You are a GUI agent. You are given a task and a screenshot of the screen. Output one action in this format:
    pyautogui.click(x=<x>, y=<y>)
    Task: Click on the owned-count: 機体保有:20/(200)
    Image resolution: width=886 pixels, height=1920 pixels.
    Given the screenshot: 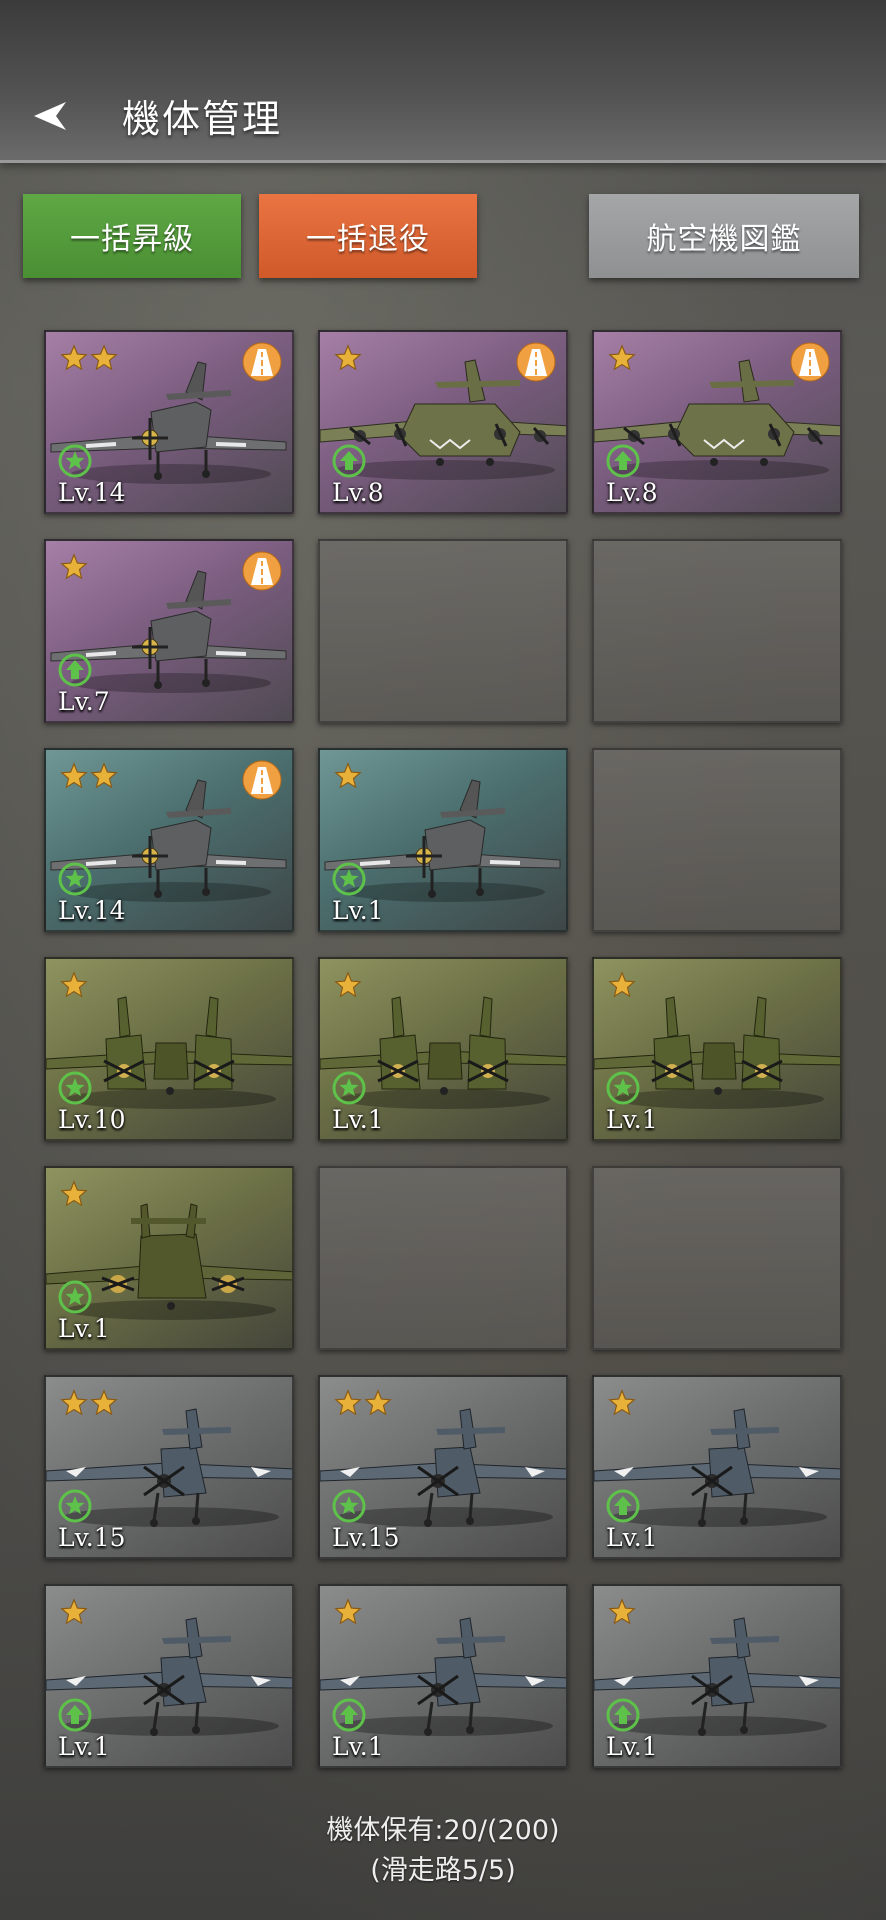 What is the action you would take?
    pyautogui.click(x=443, y=1830)
    